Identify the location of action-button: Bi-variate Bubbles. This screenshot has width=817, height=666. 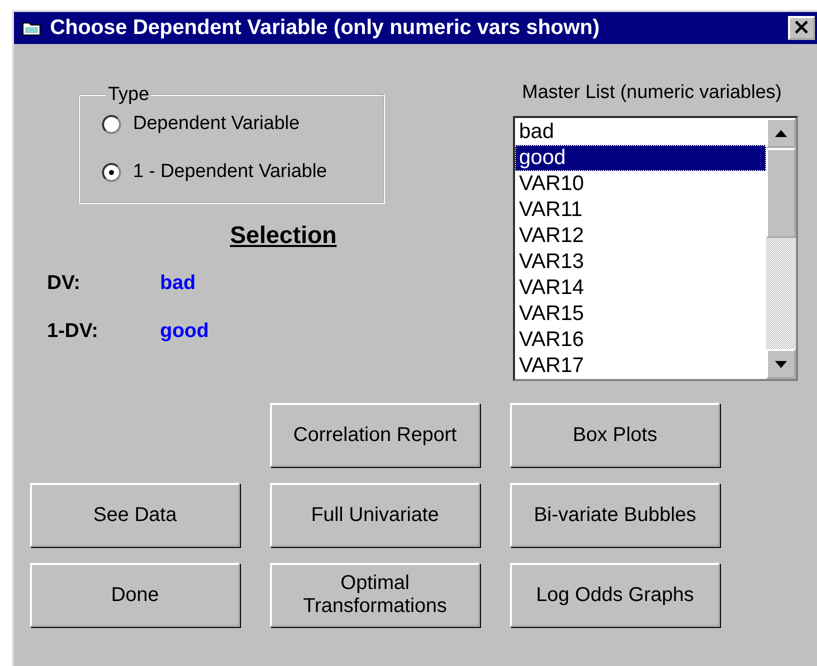
(615, 515).